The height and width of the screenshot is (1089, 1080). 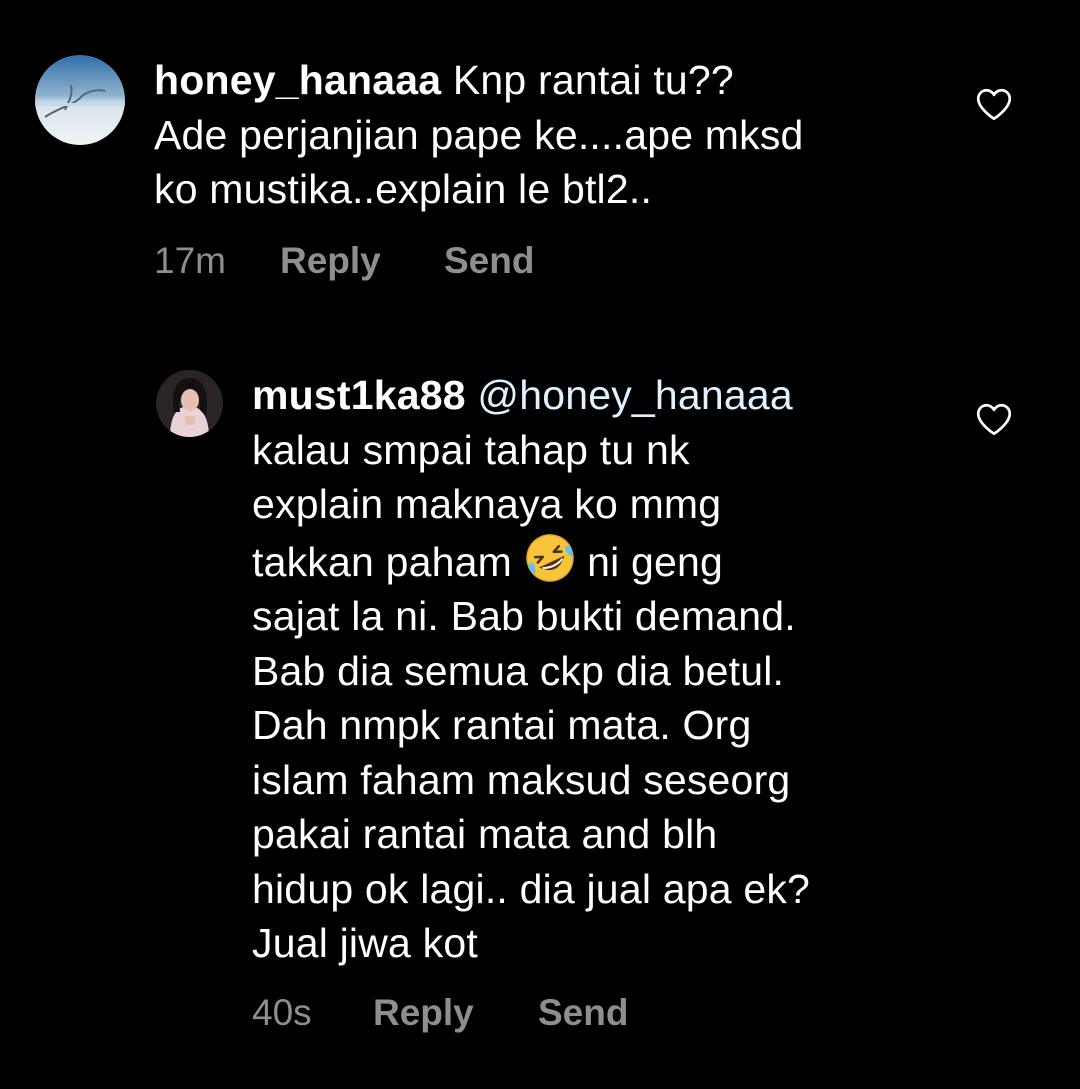 What do you see at coordinates (502, 1014) in the screenshot?
I see `comment-meta: 40s Reply Send` at bounding box center [502, 1014].